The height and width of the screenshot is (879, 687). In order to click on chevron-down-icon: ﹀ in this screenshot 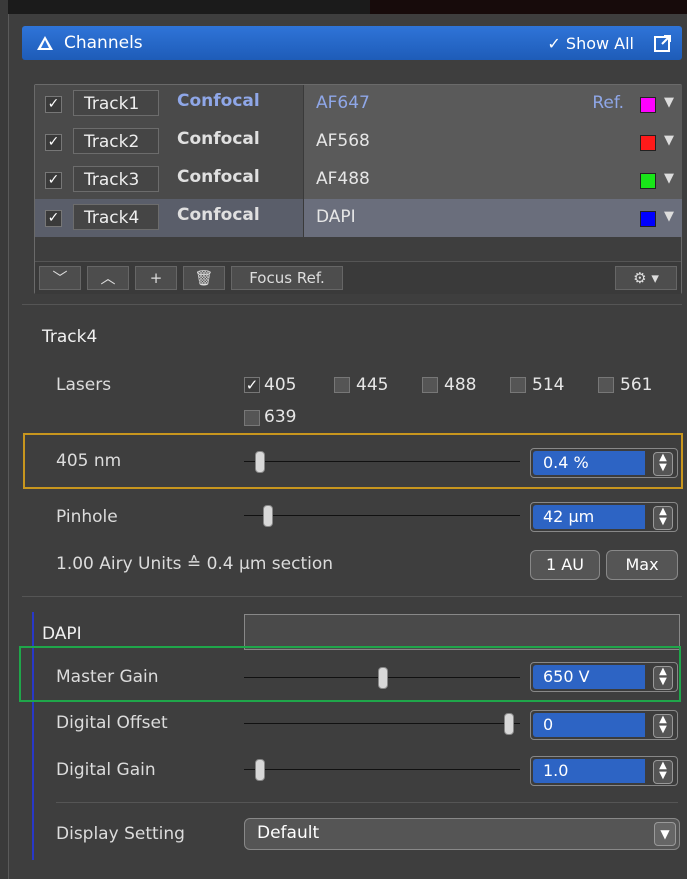, I will do `click(60, 278)`.